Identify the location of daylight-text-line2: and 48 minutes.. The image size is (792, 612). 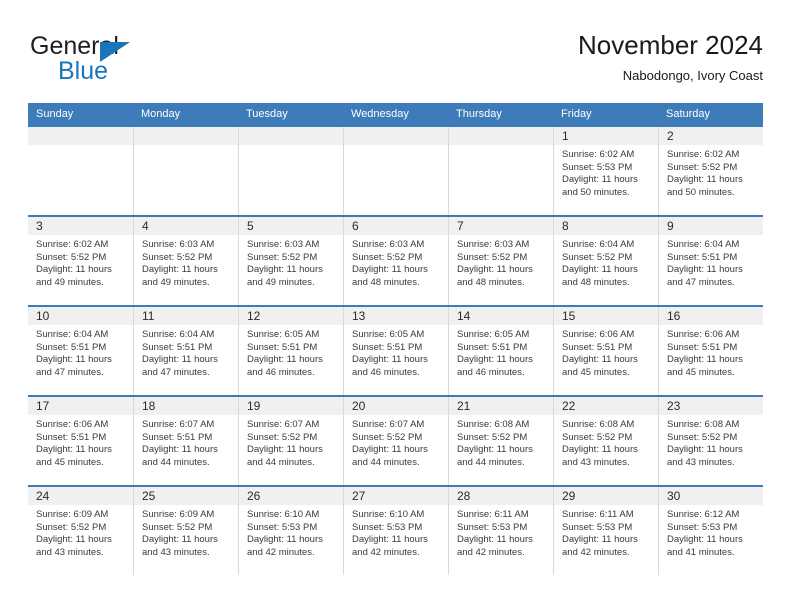
(596, 282).